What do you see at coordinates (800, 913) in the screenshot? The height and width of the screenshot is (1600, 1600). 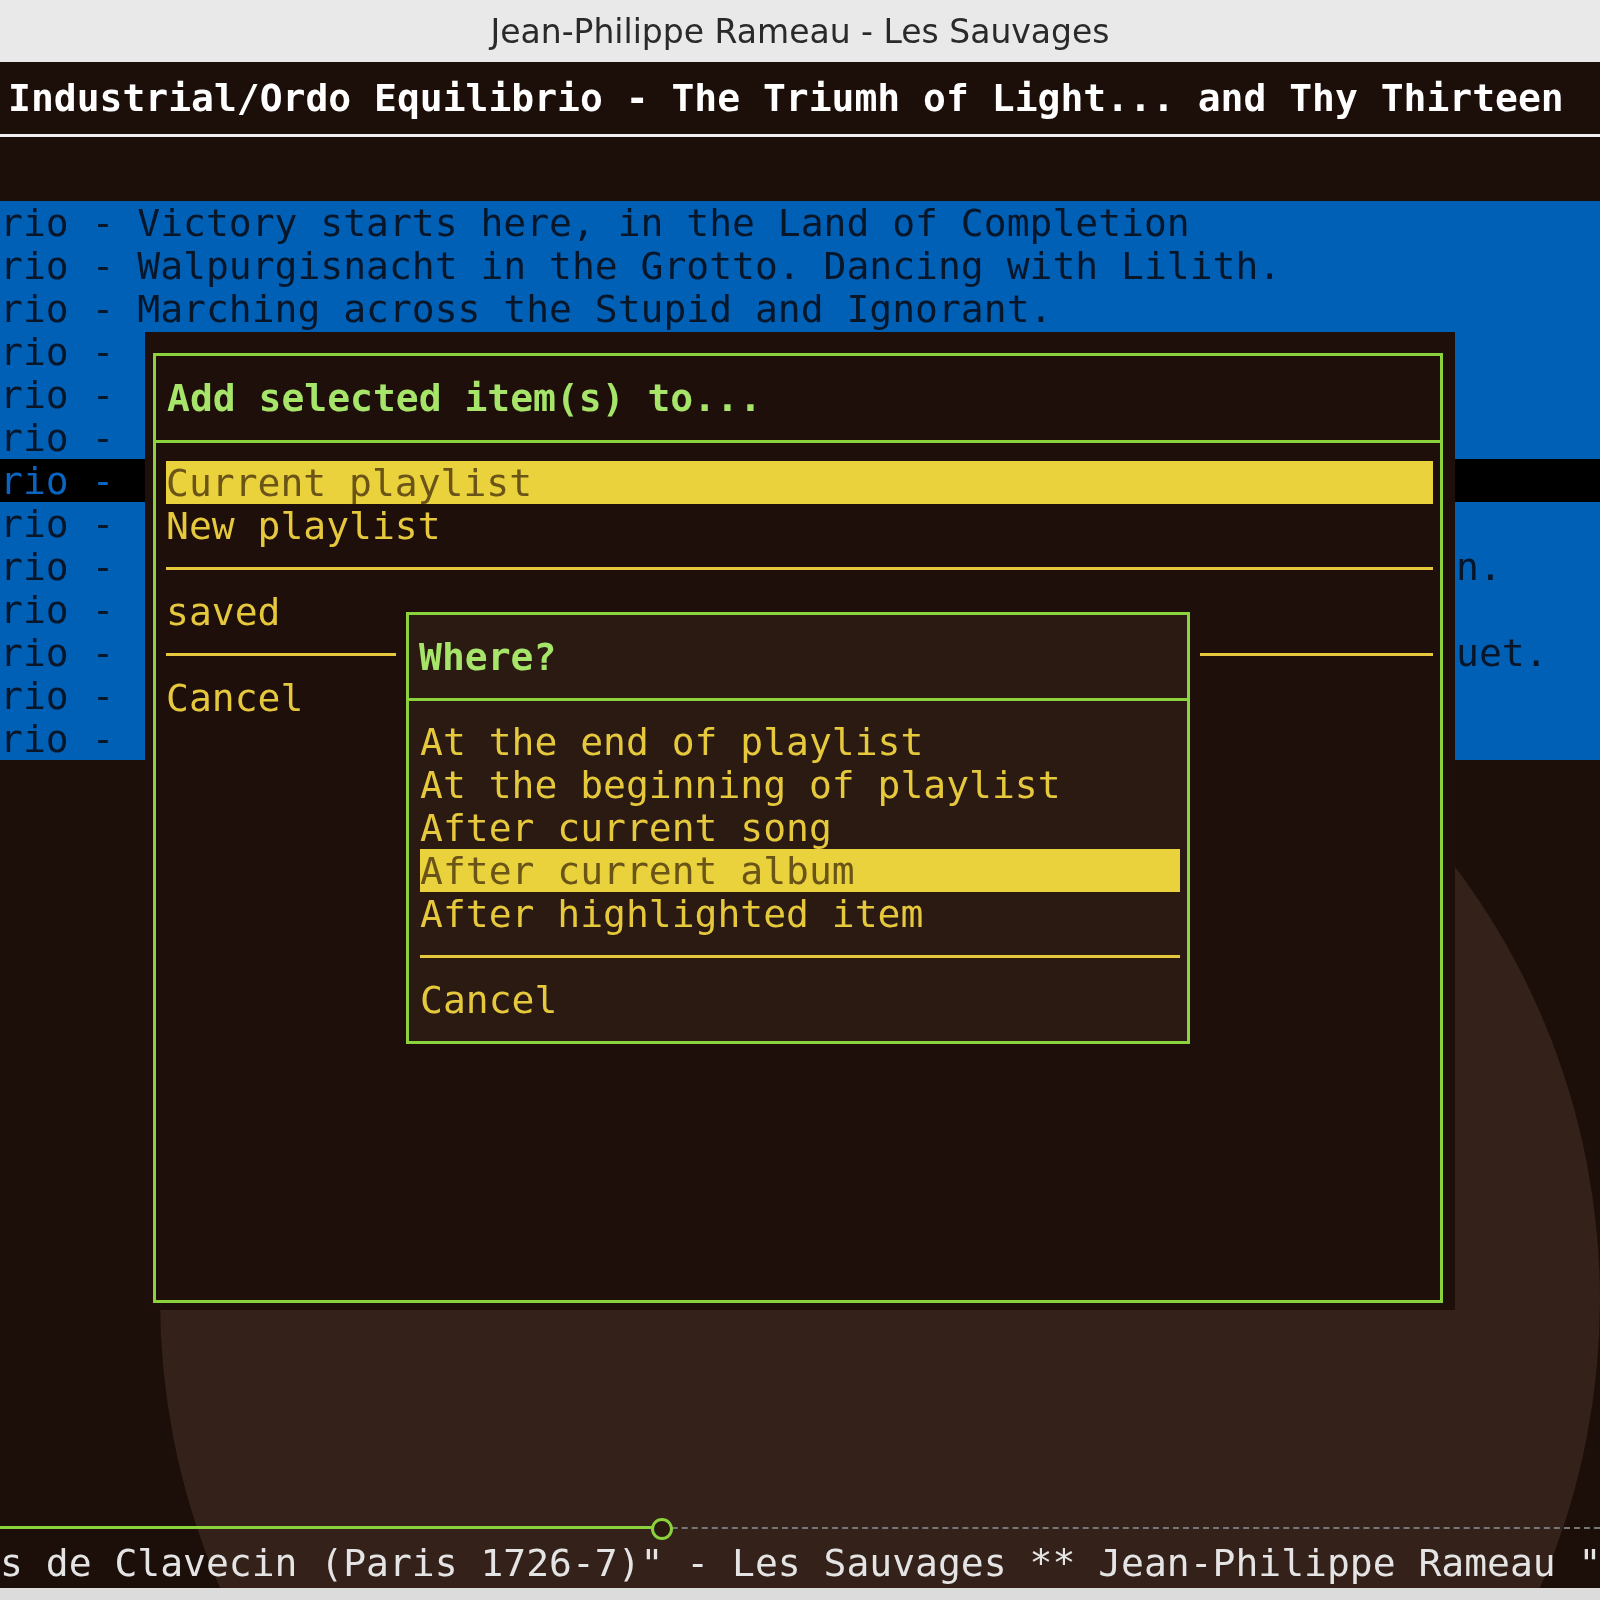 I see `menu-item: After highlighted item` at bounding box center [800, 913].